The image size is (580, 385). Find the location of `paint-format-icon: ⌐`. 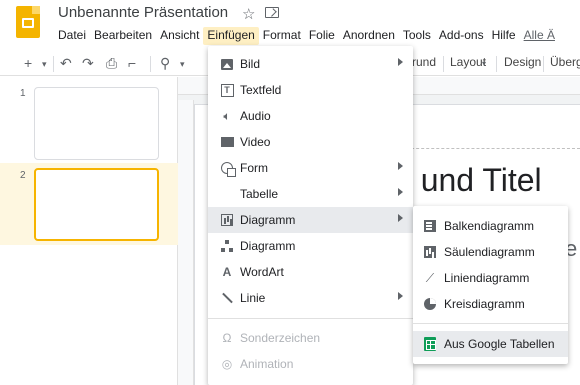

paint-format-icon: ⌐ is located at coordinates (132, 63).